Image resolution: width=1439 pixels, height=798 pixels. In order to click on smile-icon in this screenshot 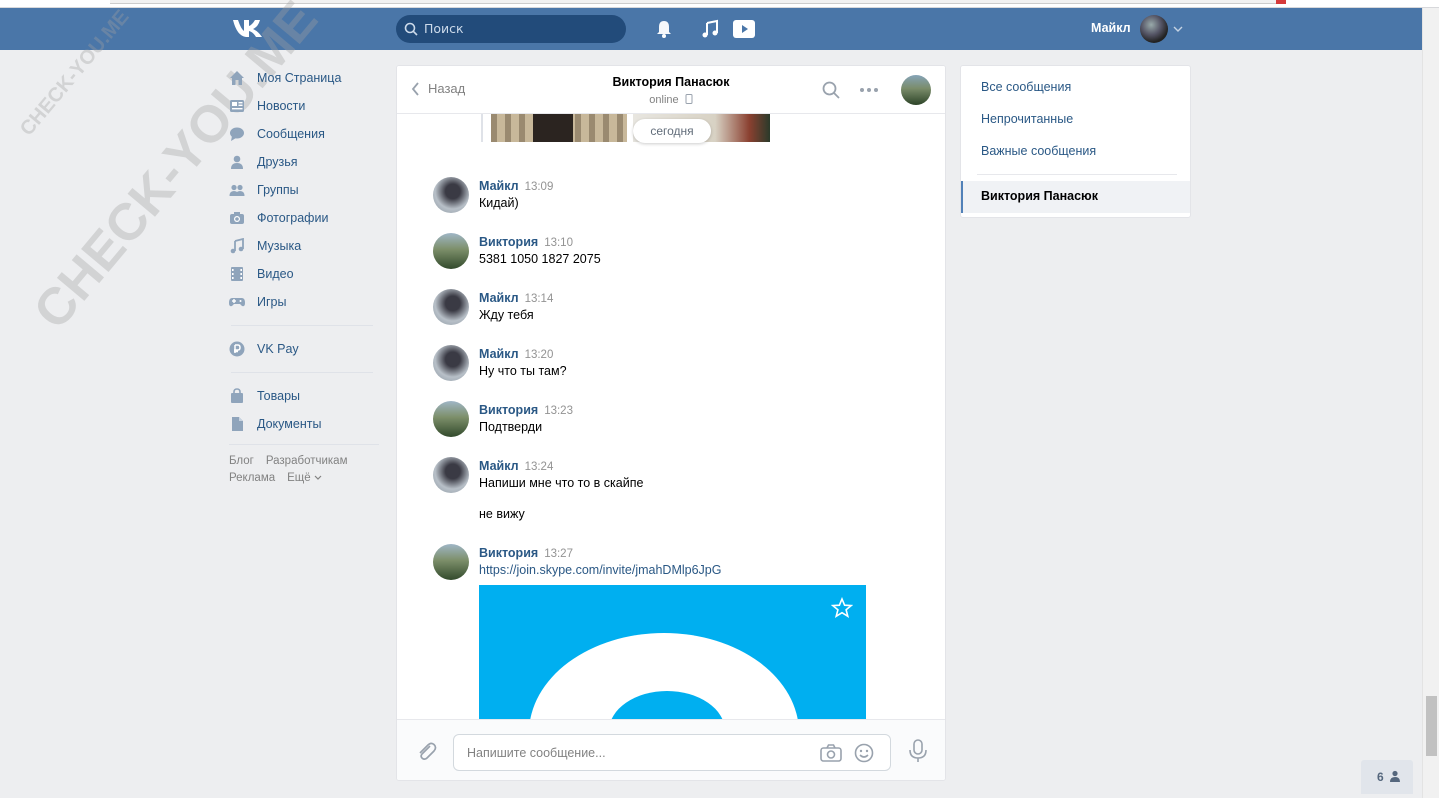, I will do `click(864, 753)`.